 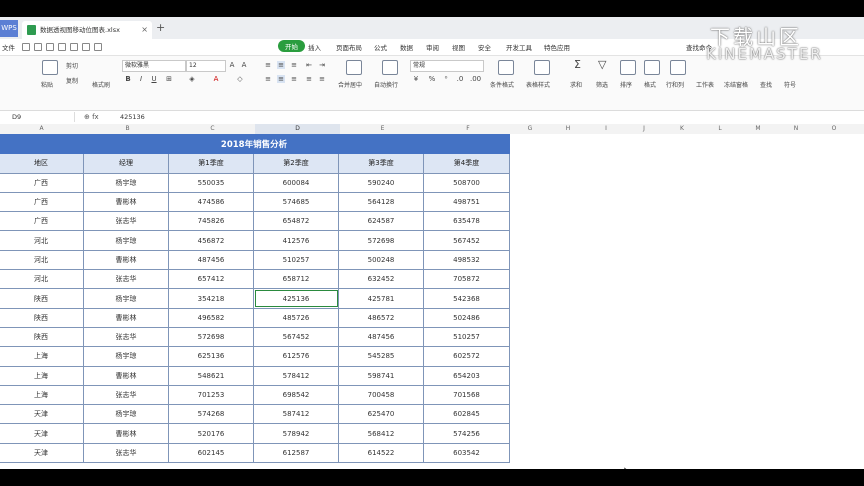 What do you see at coordinates (557, 47) in the screenshot?
I see `menu-tab-special: 特色应用` at bounding box center [557, 47].